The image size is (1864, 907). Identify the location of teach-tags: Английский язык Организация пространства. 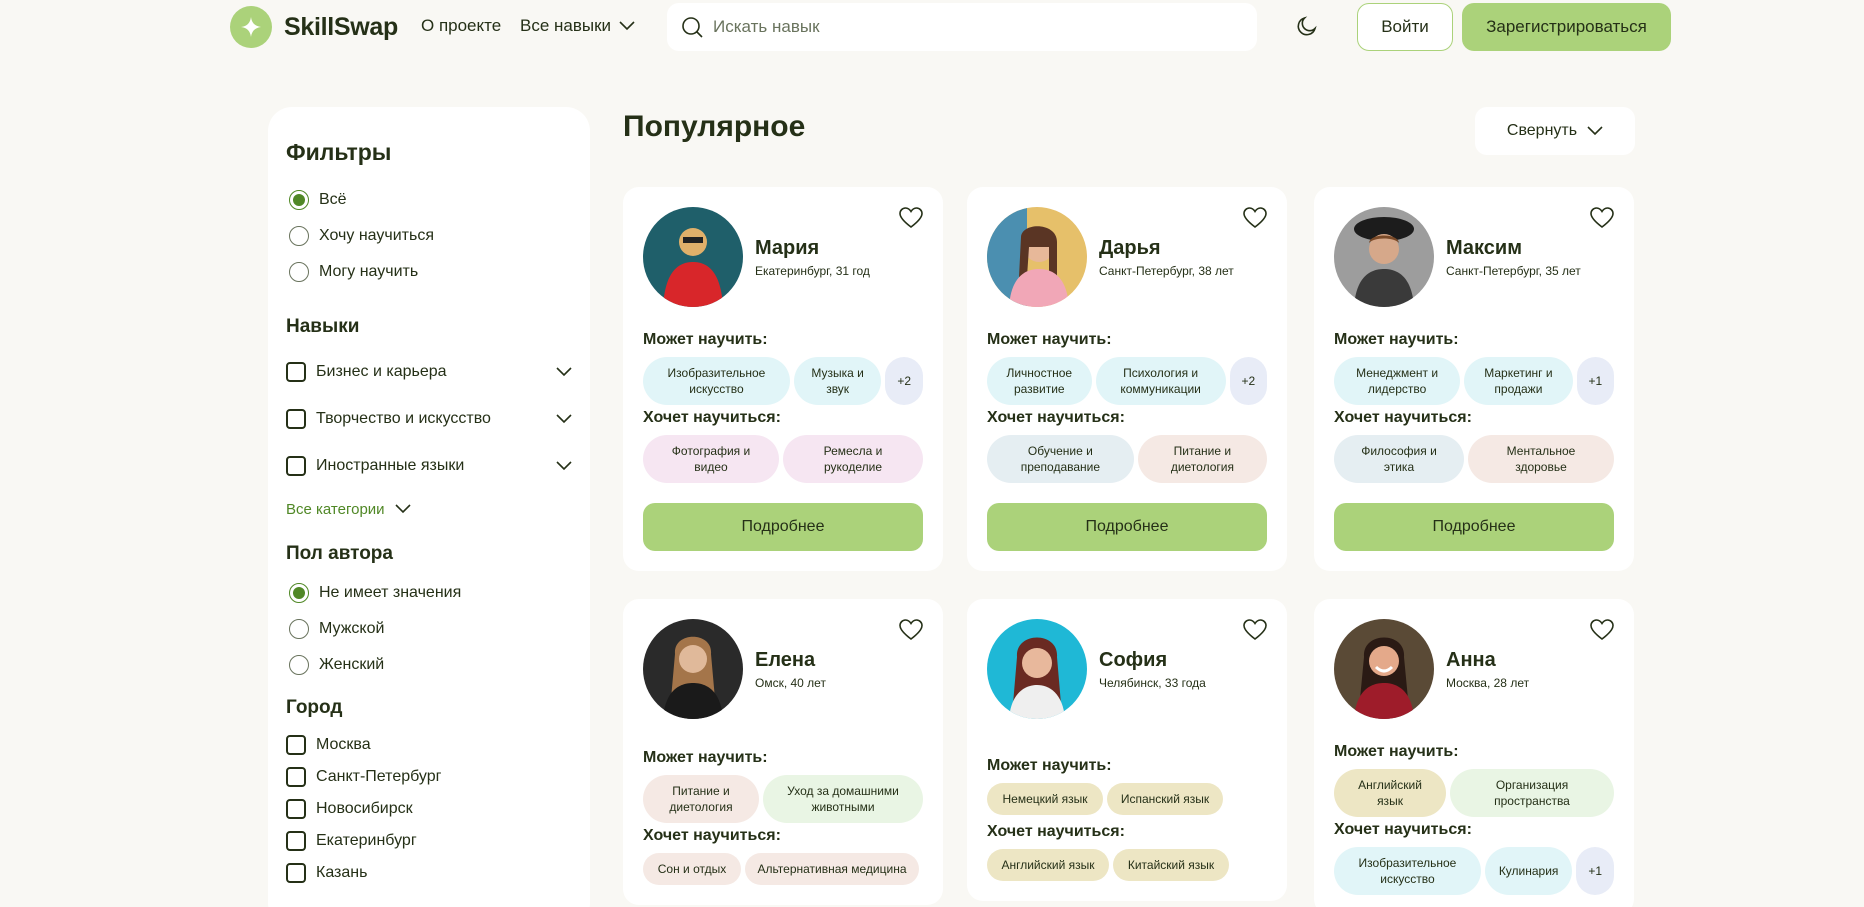
(1474, 793).